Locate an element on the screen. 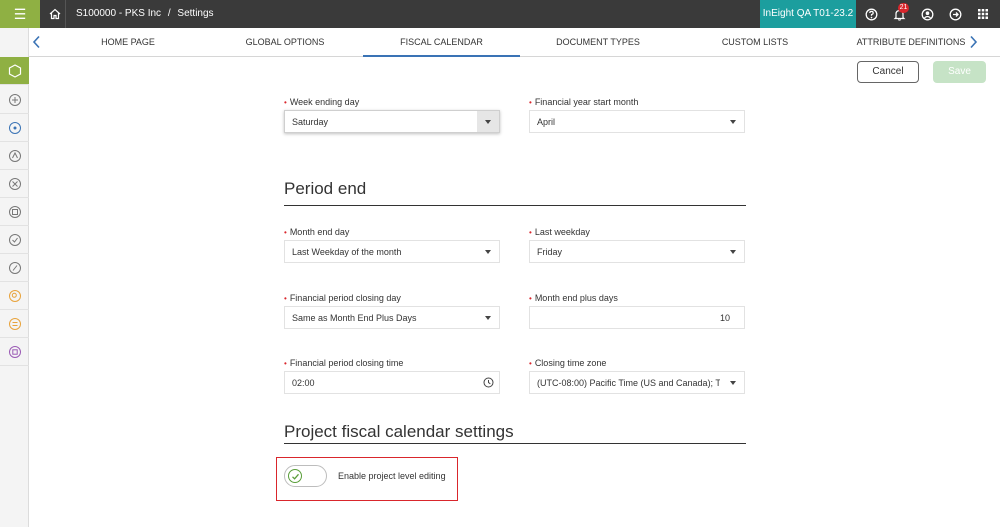 Image resolution: width=1000 pixels, height=527 pixels. month-end-day-select: Last Weekday of the month is located at coordinates (392, 251).